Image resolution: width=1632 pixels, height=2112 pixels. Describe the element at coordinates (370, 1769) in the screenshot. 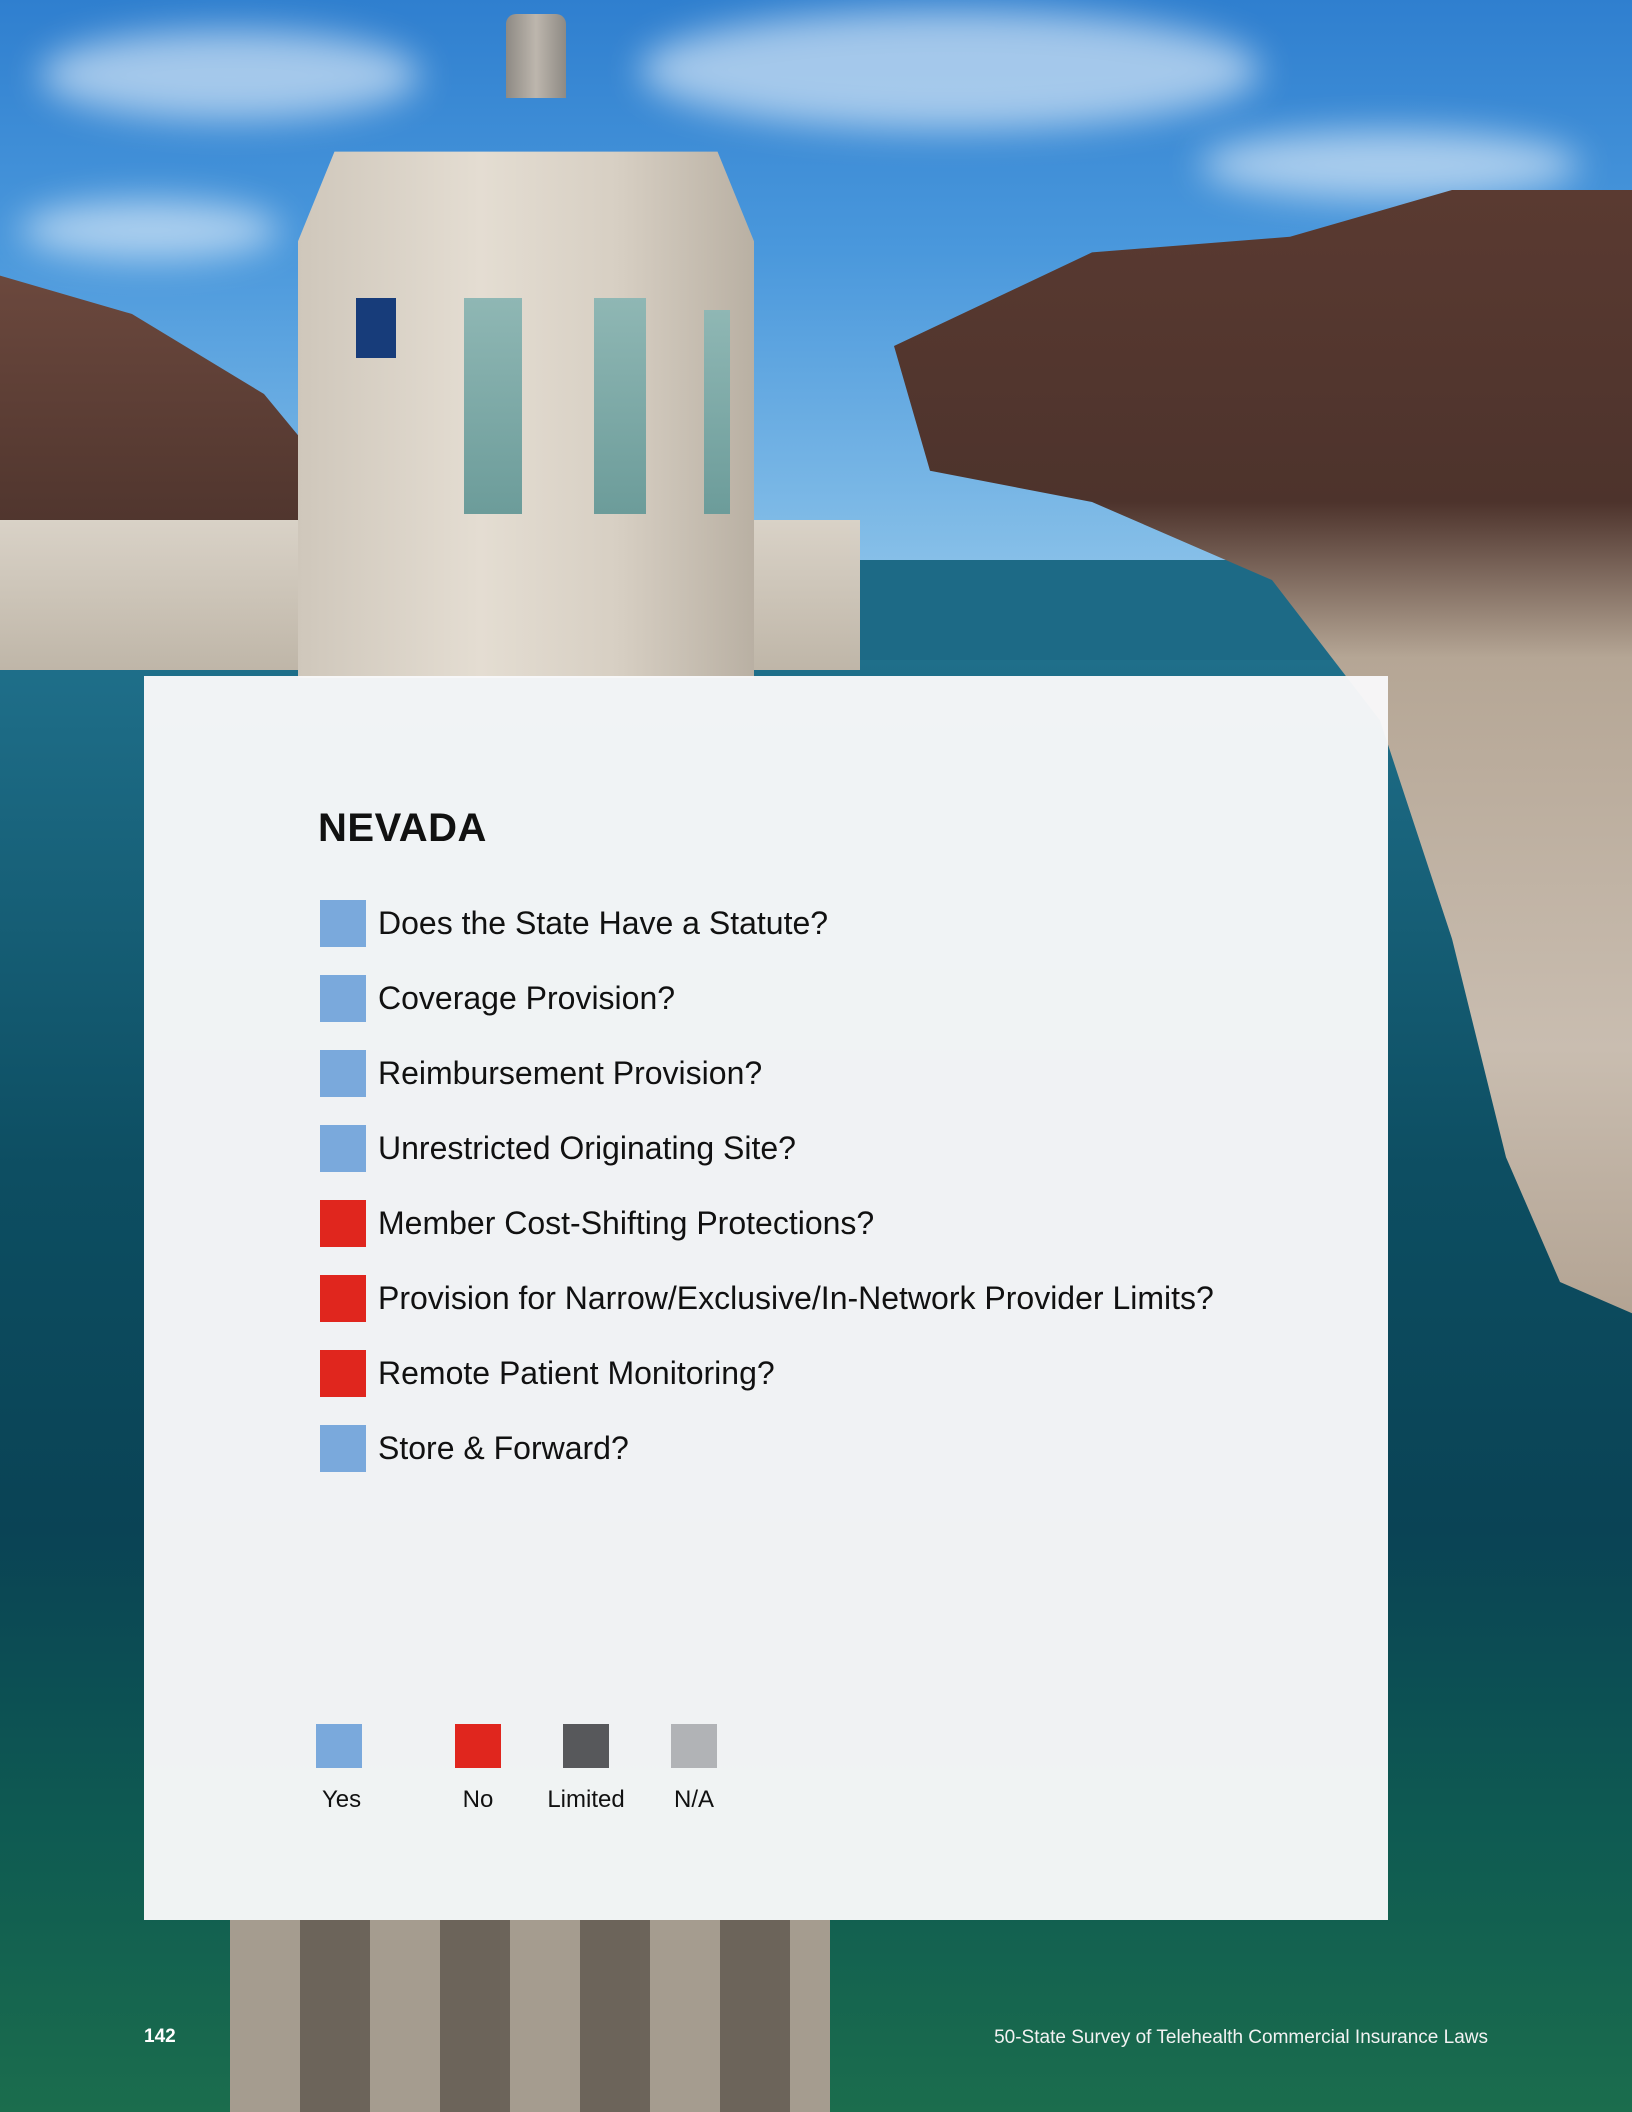

I see `legend-entry-yes: Yes` at that location.